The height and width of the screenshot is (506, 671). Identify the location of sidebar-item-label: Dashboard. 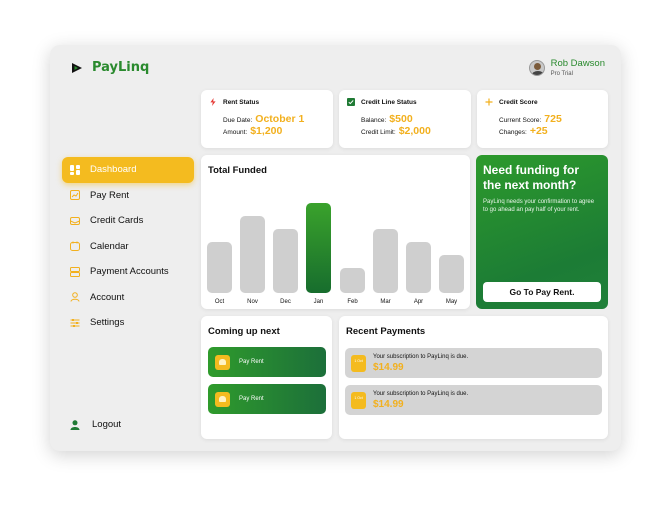
(113, 170).